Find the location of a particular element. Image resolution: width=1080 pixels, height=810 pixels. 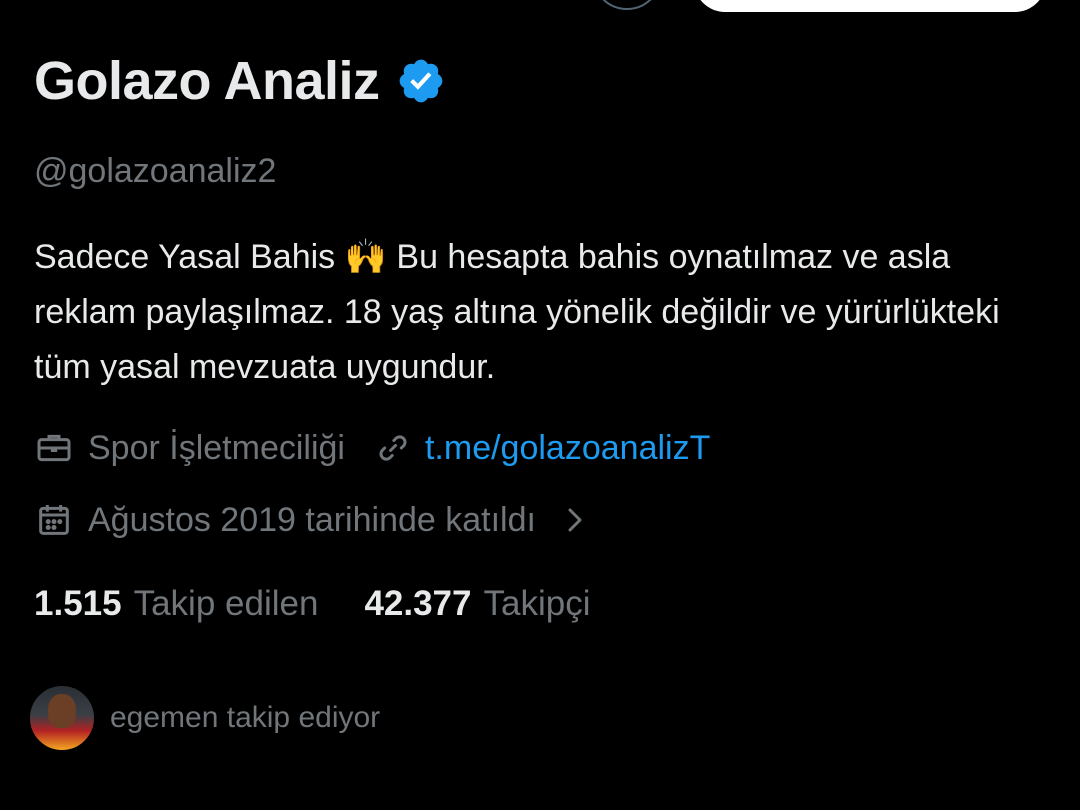

name-row: Golazo Analiz is located at coordinates (240, 81).